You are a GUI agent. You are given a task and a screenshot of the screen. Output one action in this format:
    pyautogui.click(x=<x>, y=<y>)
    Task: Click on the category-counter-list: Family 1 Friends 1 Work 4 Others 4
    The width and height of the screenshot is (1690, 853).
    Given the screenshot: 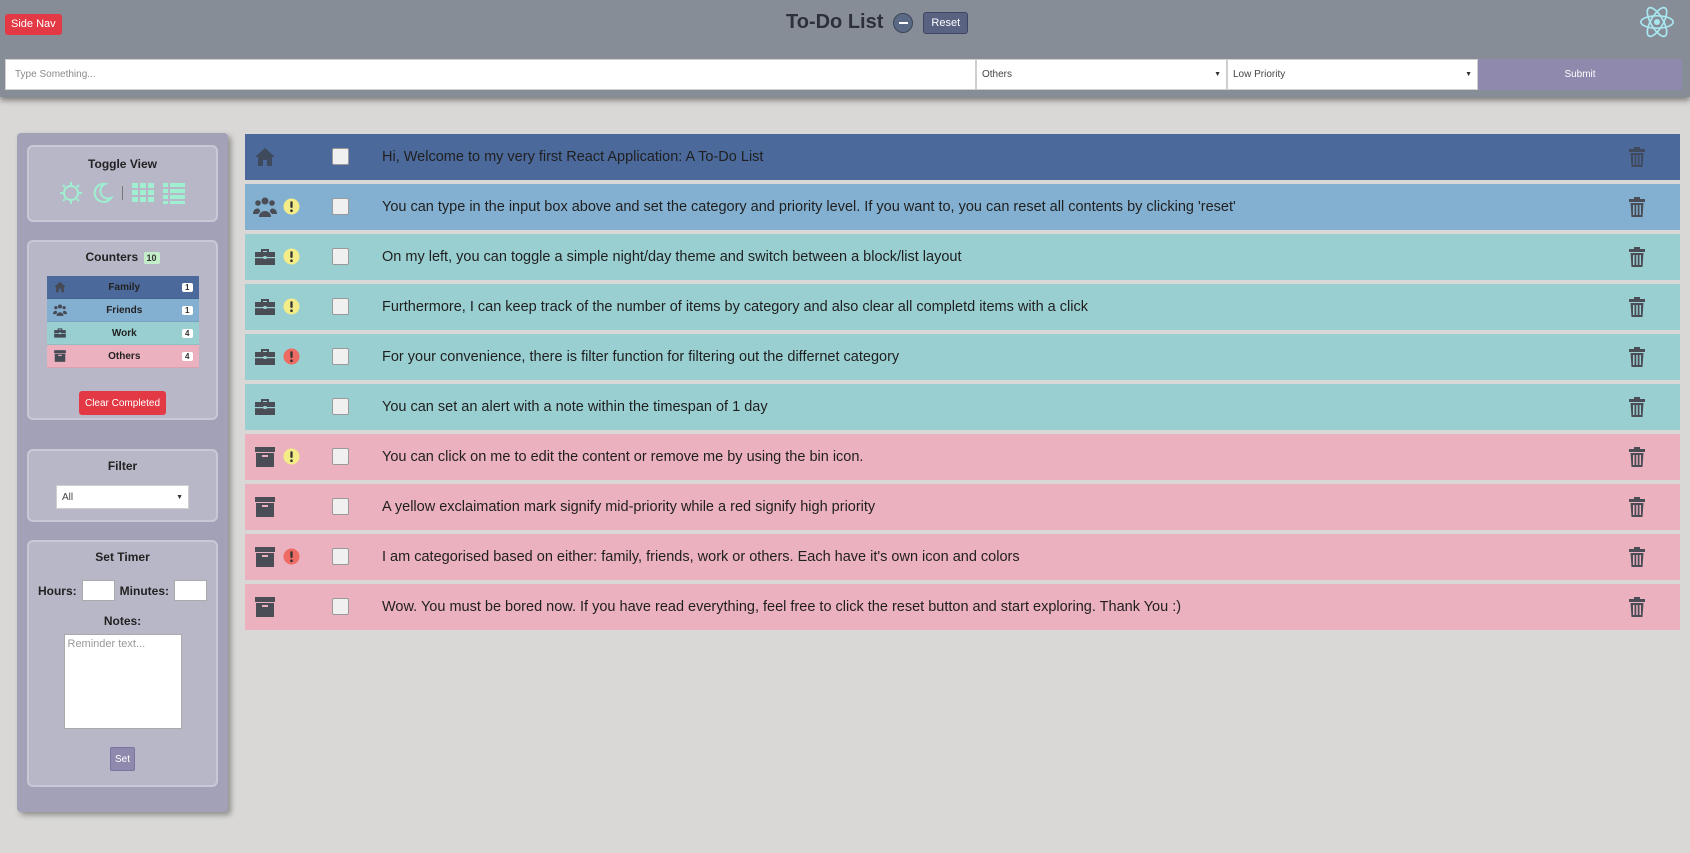 What is the action you would take?
    pyautogui.click(x=122, y=322)
    